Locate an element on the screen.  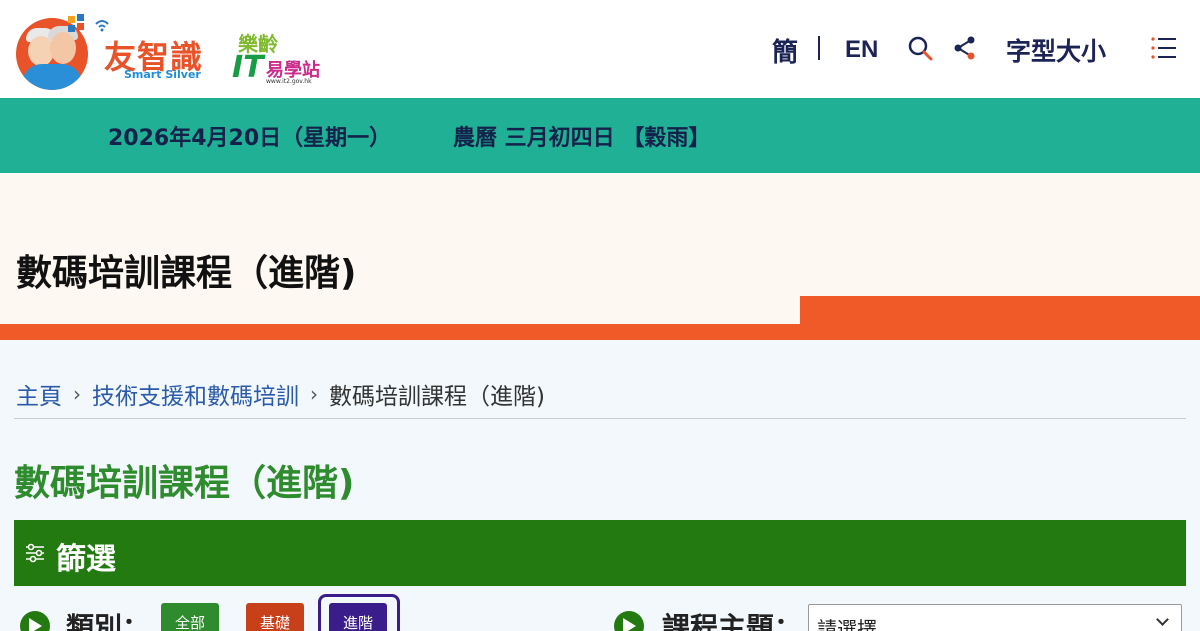
filter-chip-advanced: 進階 is located at coordinates (358, 617).